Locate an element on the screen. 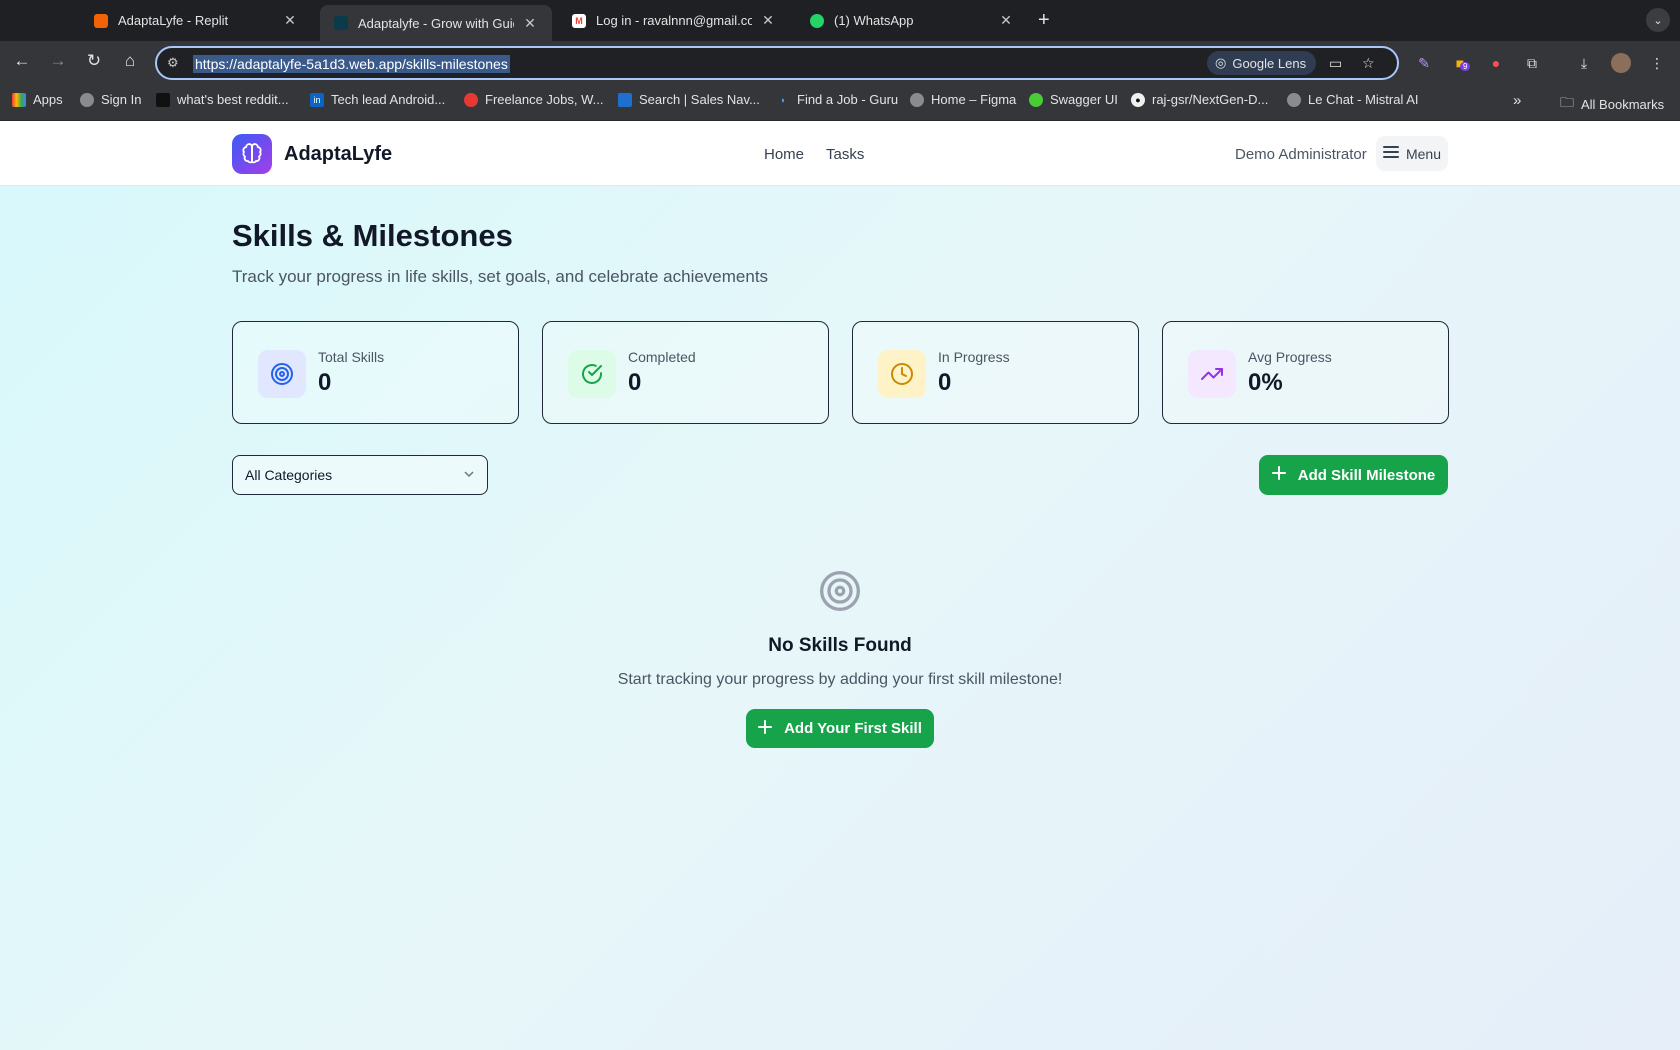 This screenshot has height=1050, width=1680. bookmark-figma: Home – Figma is located at coordinates (963, 99).